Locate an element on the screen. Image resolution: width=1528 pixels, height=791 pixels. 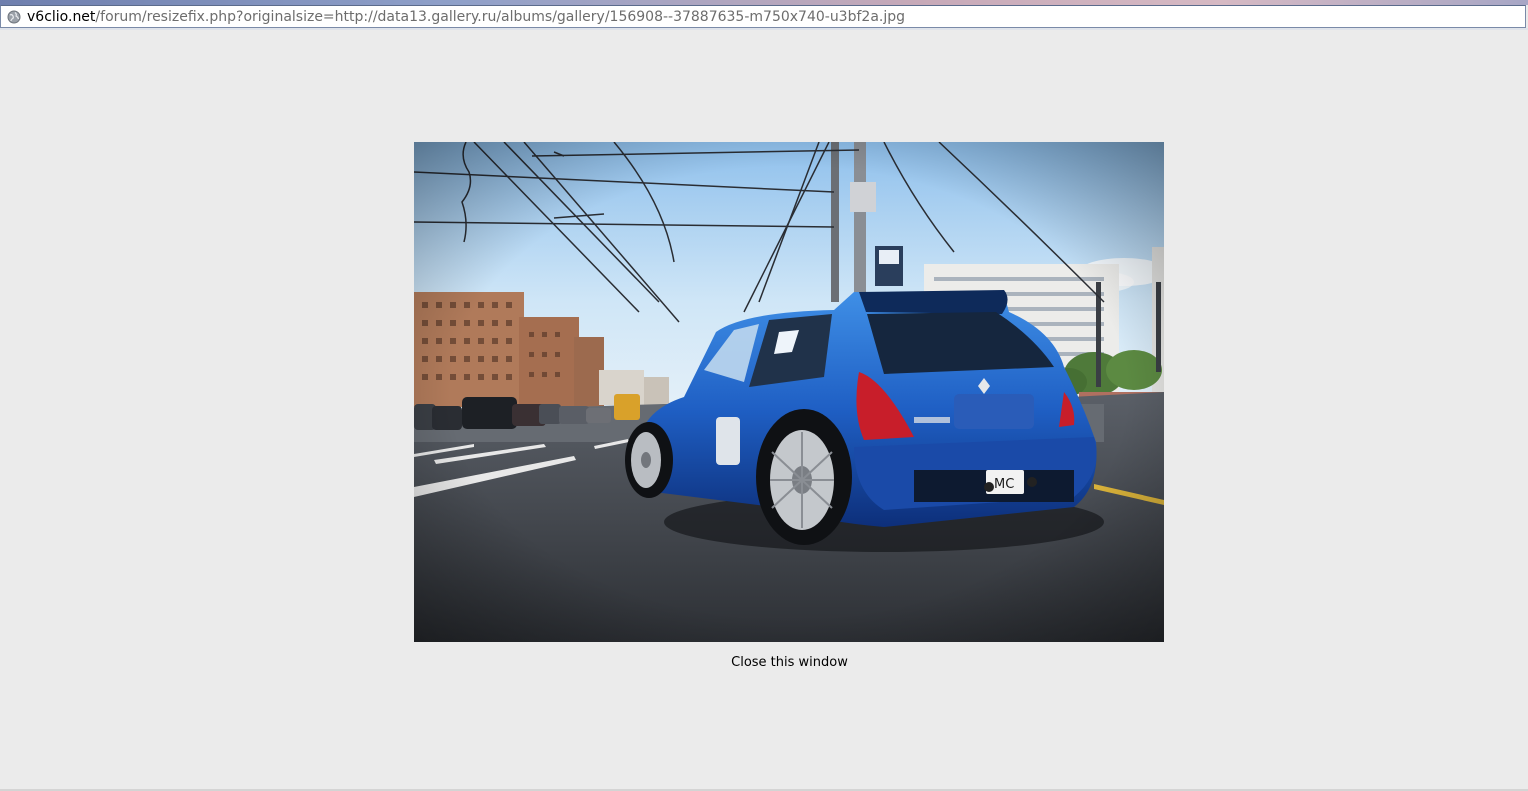
url-domain: v6clio.net is located at coordinates (61, 16).